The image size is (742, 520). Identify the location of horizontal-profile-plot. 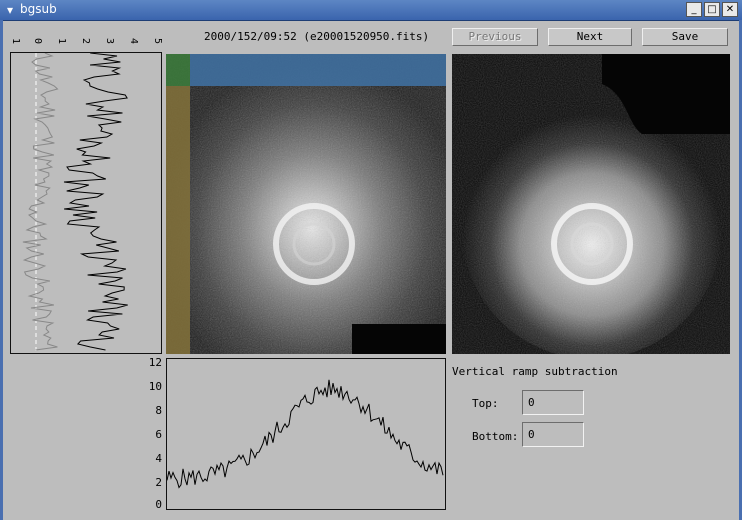
(306, 434).